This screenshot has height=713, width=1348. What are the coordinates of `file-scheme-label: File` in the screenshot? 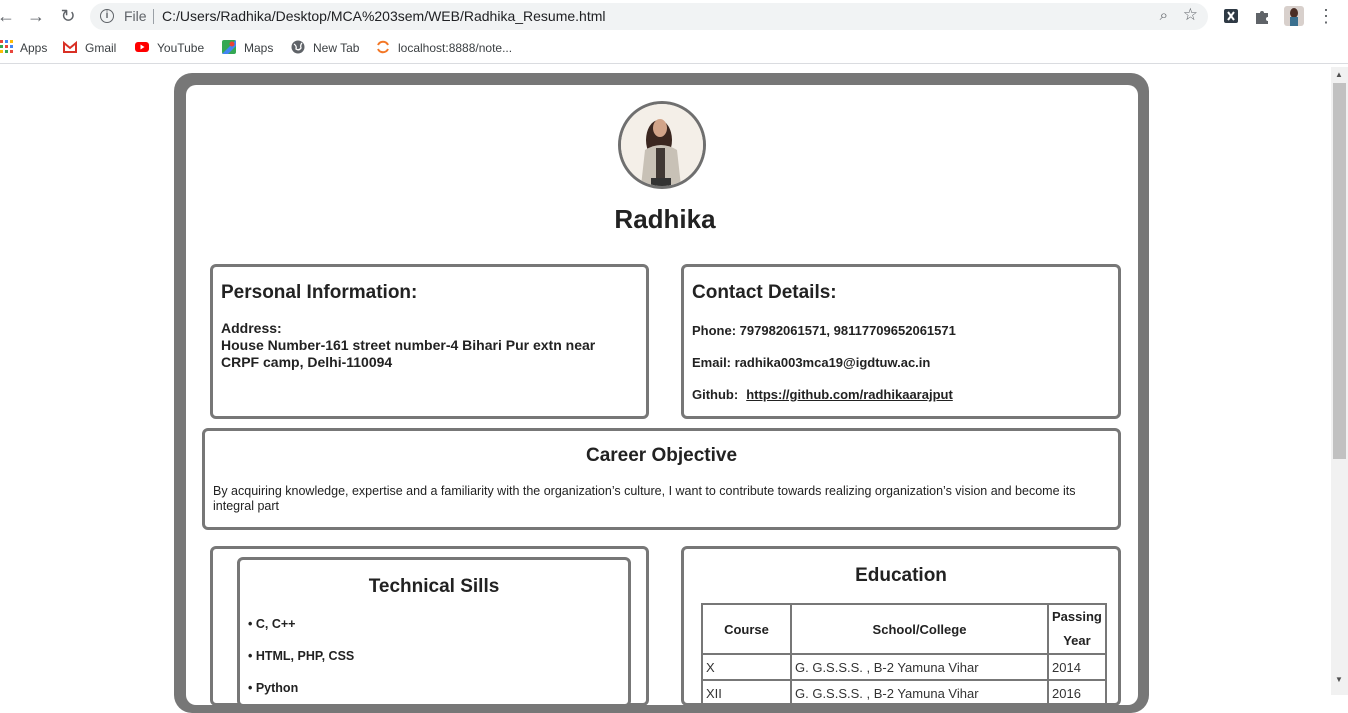 It's located at (135, 16).